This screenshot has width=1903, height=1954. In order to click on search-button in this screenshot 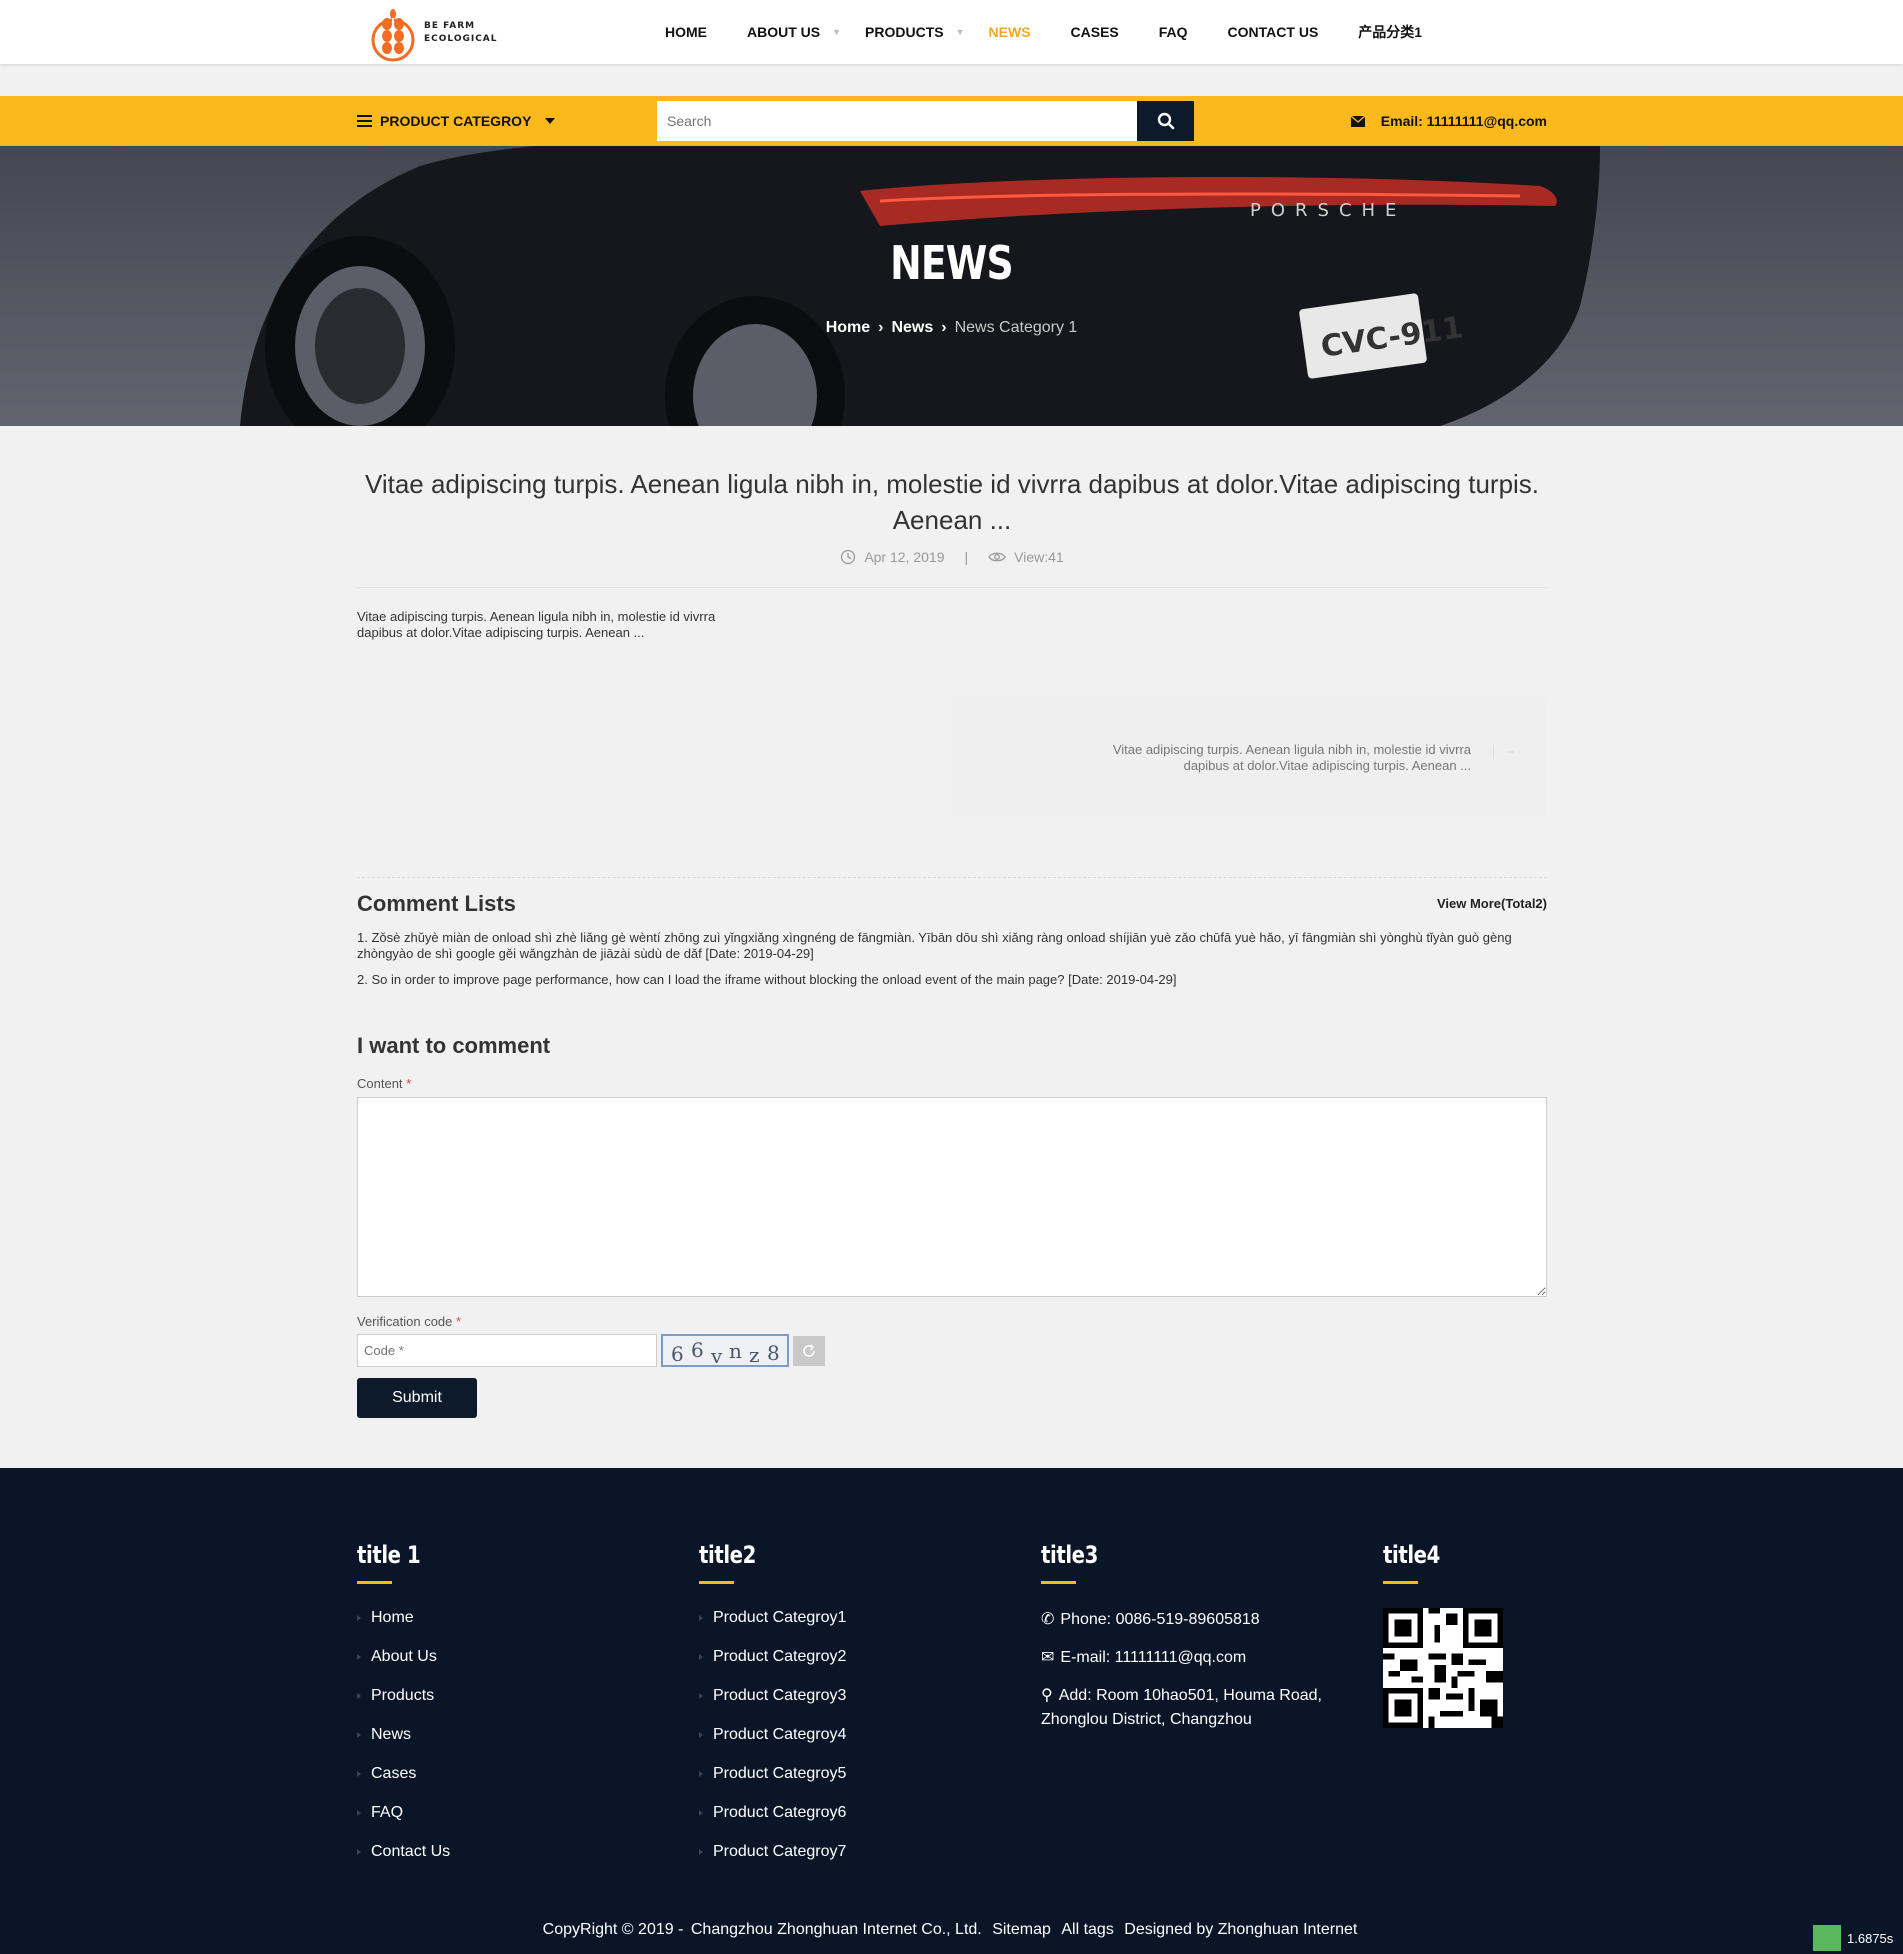, I will do `click(1165, 121)`.